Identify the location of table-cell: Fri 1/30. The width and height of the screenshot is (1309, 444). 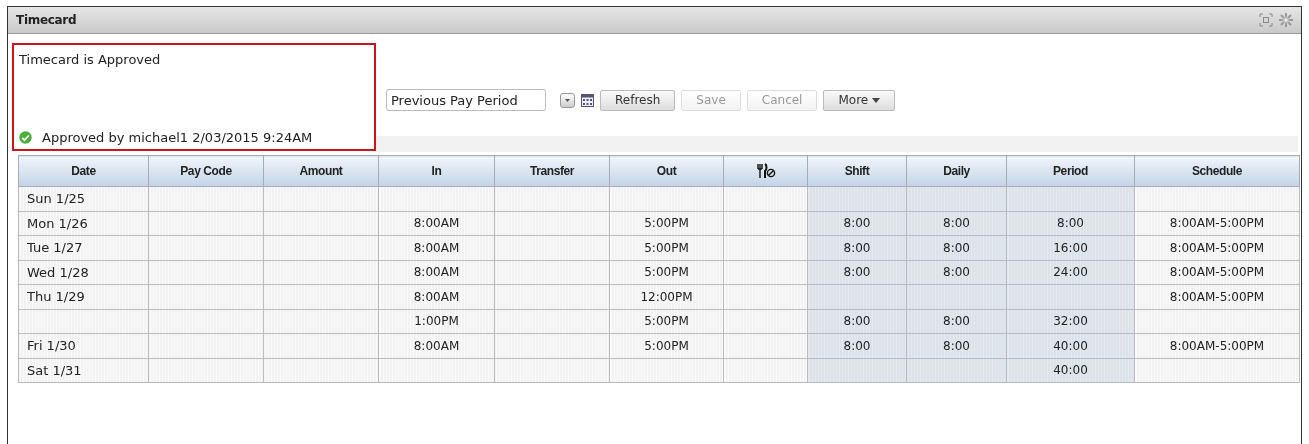
(83, 345).